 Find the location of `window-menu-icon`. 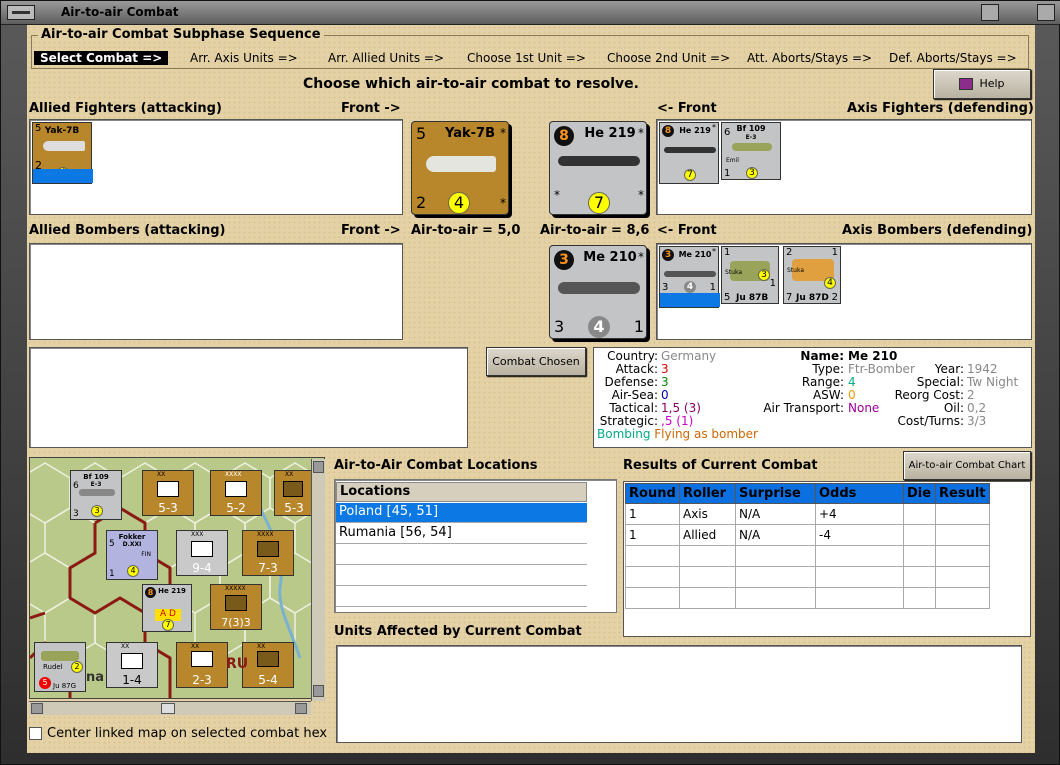

window-menu-icon is located at coordinates (21, 12).